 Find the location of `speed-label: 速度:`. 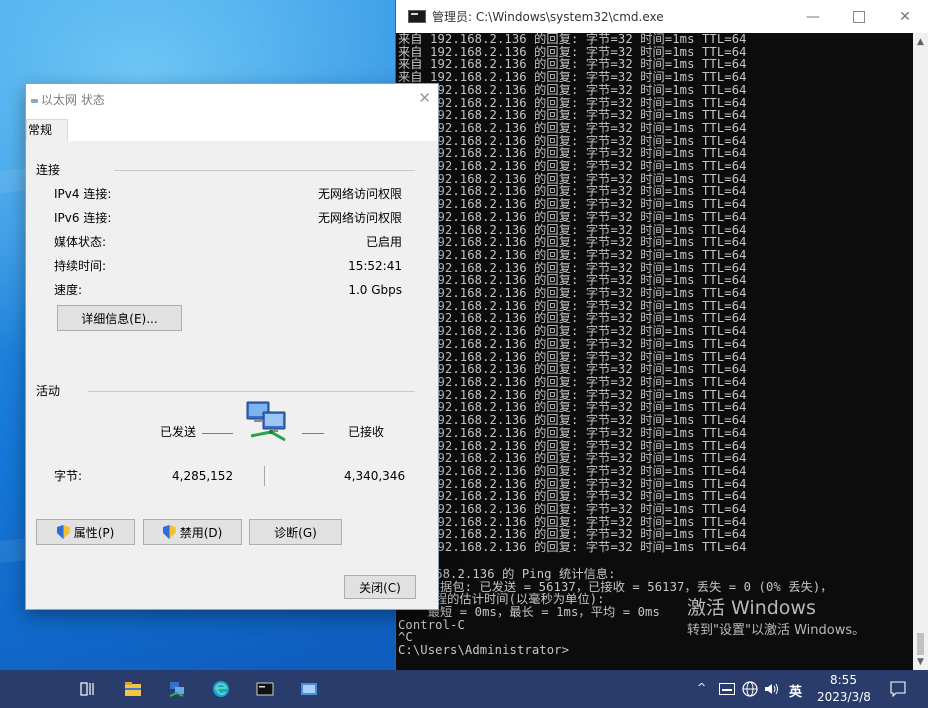

speed-label: 速度: is located at coordinates (68, 290).